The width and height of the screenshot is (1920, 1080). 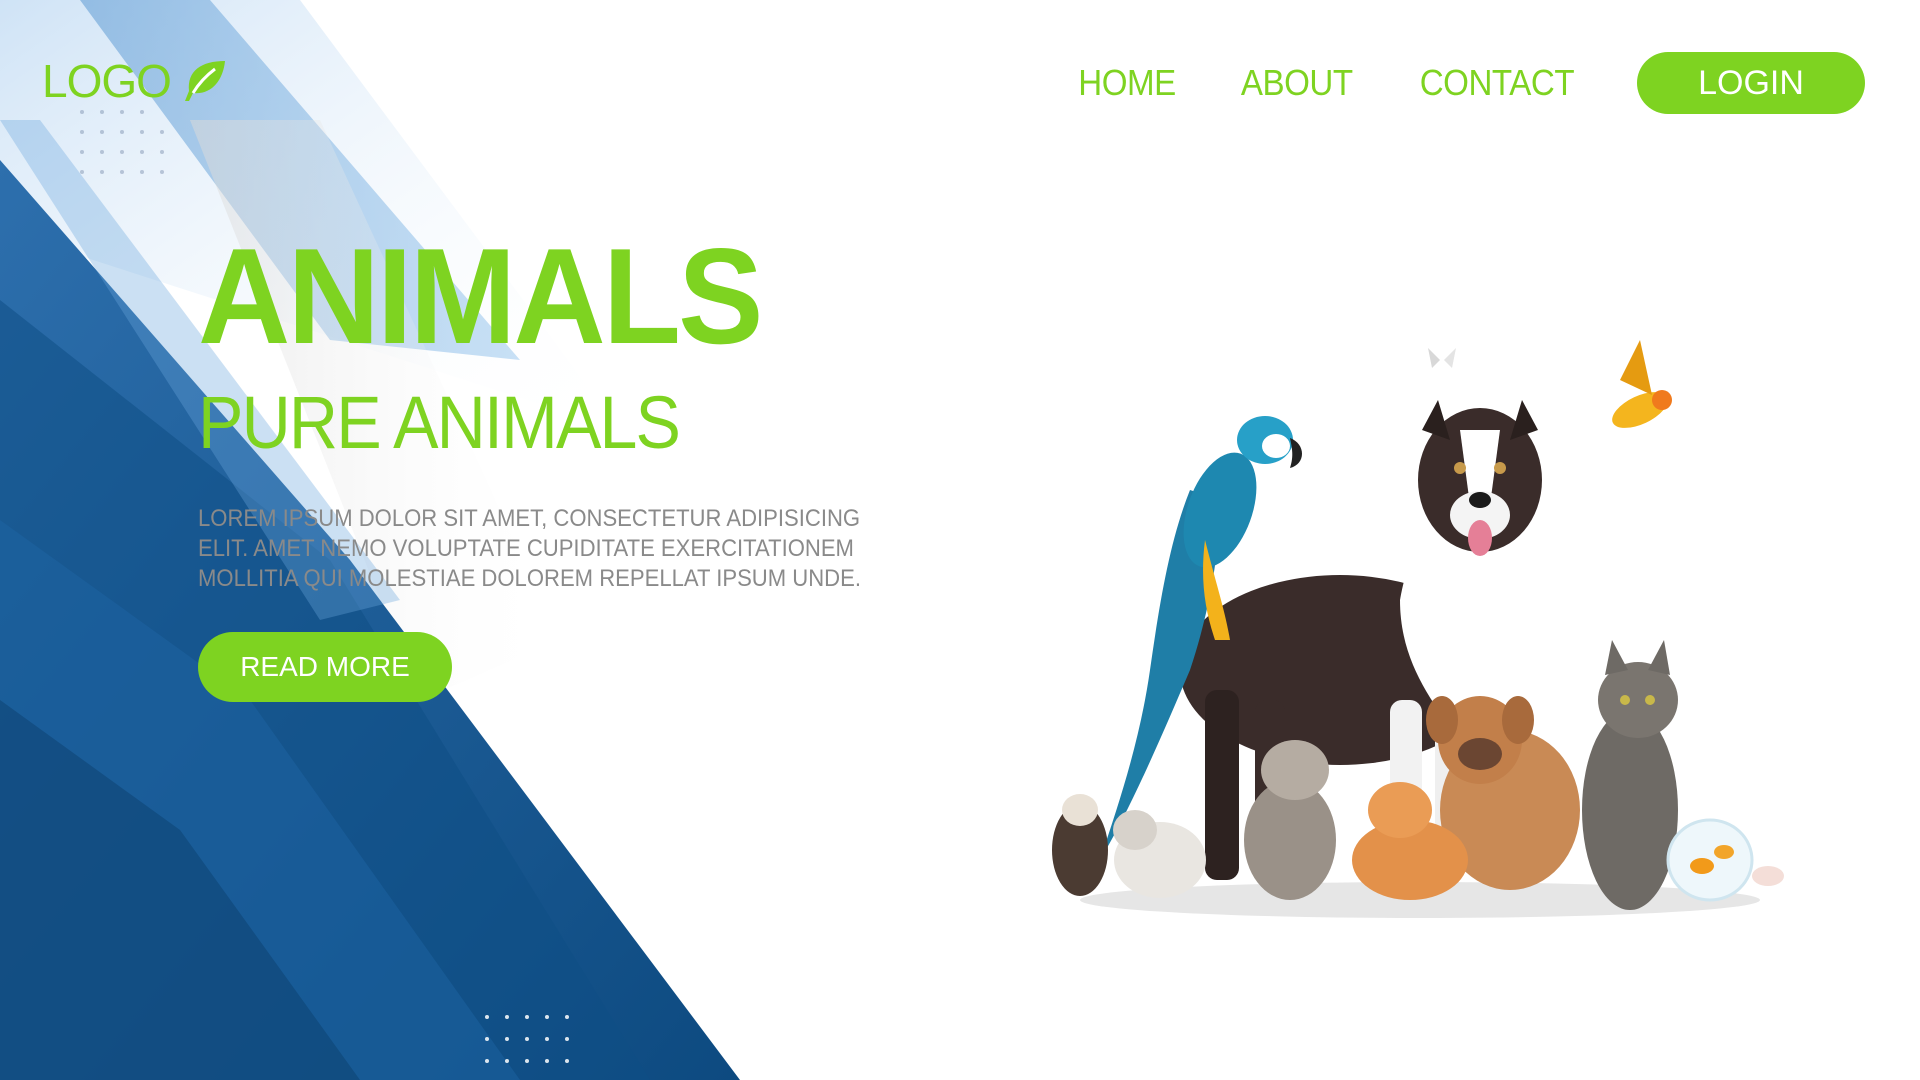 What do you see at coordinates (204, 81) in the screenshot?
I see `leaf-icon` at bounding box center [204, 81].